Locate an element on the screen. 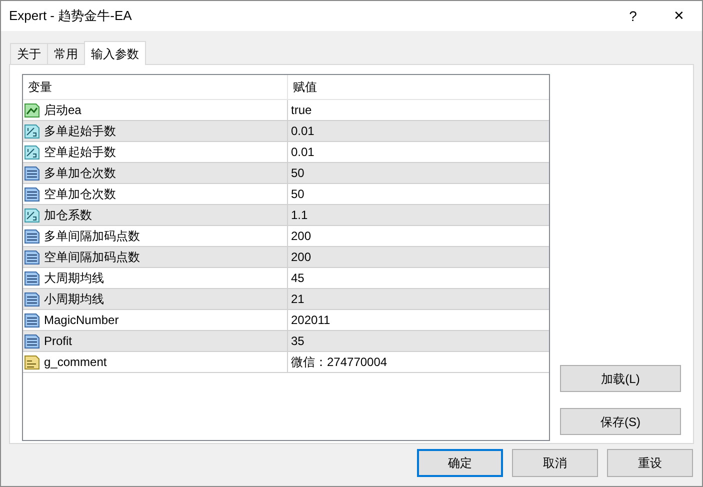 The width and height of the screenshot is (703, 487). table-cell-text: 202011 is located at coordinates (311, 320).